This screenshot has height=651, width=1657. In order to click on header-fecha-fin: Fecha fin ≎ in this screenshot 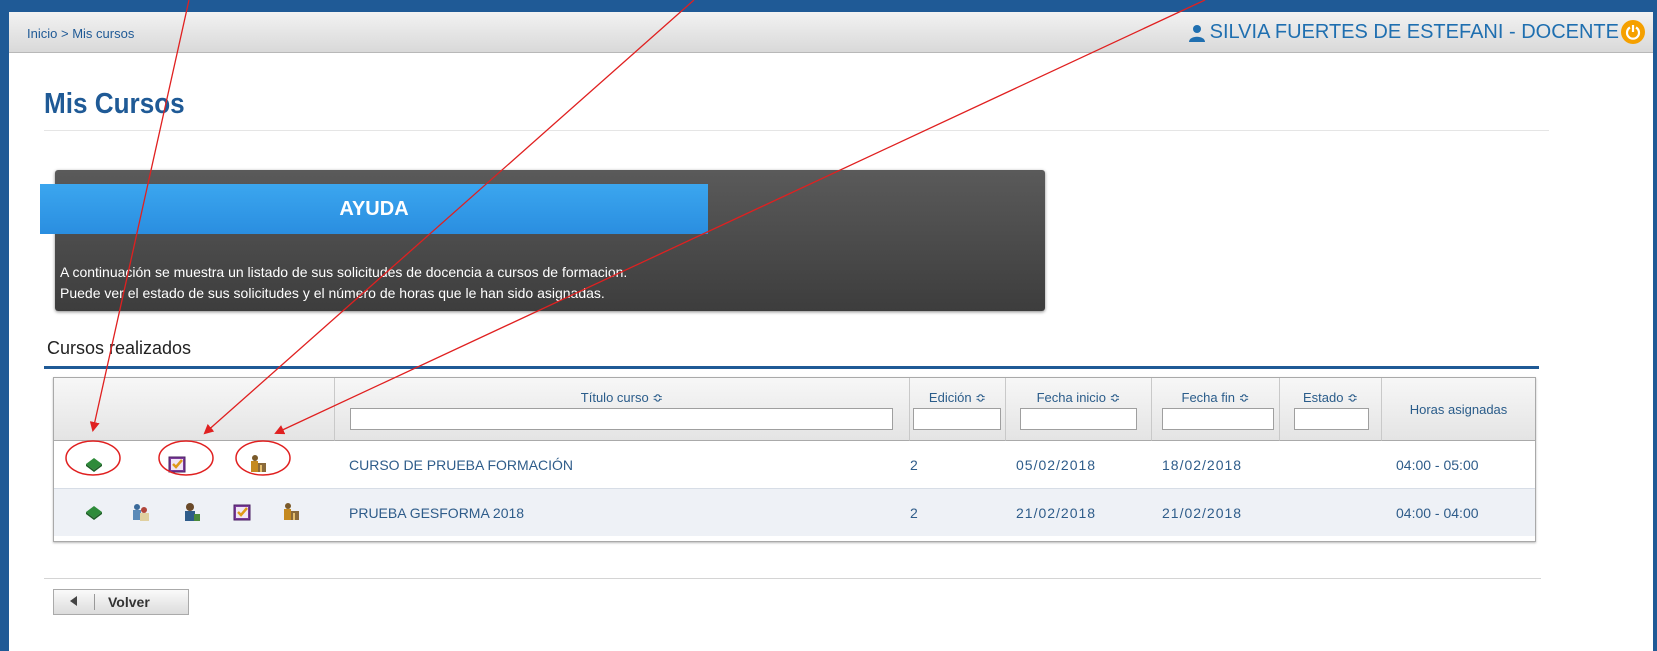, I will do `click(1216, 409)`.